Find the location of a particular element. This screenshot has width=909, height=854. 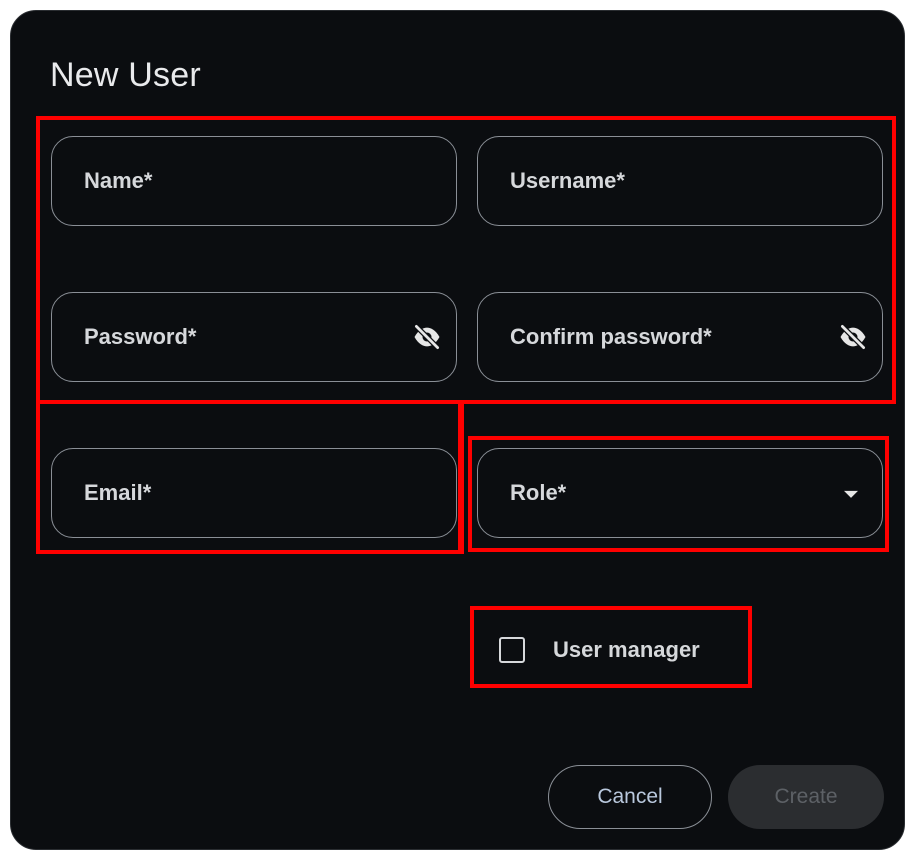

create-button: Create is located at coordinates (806, 797).